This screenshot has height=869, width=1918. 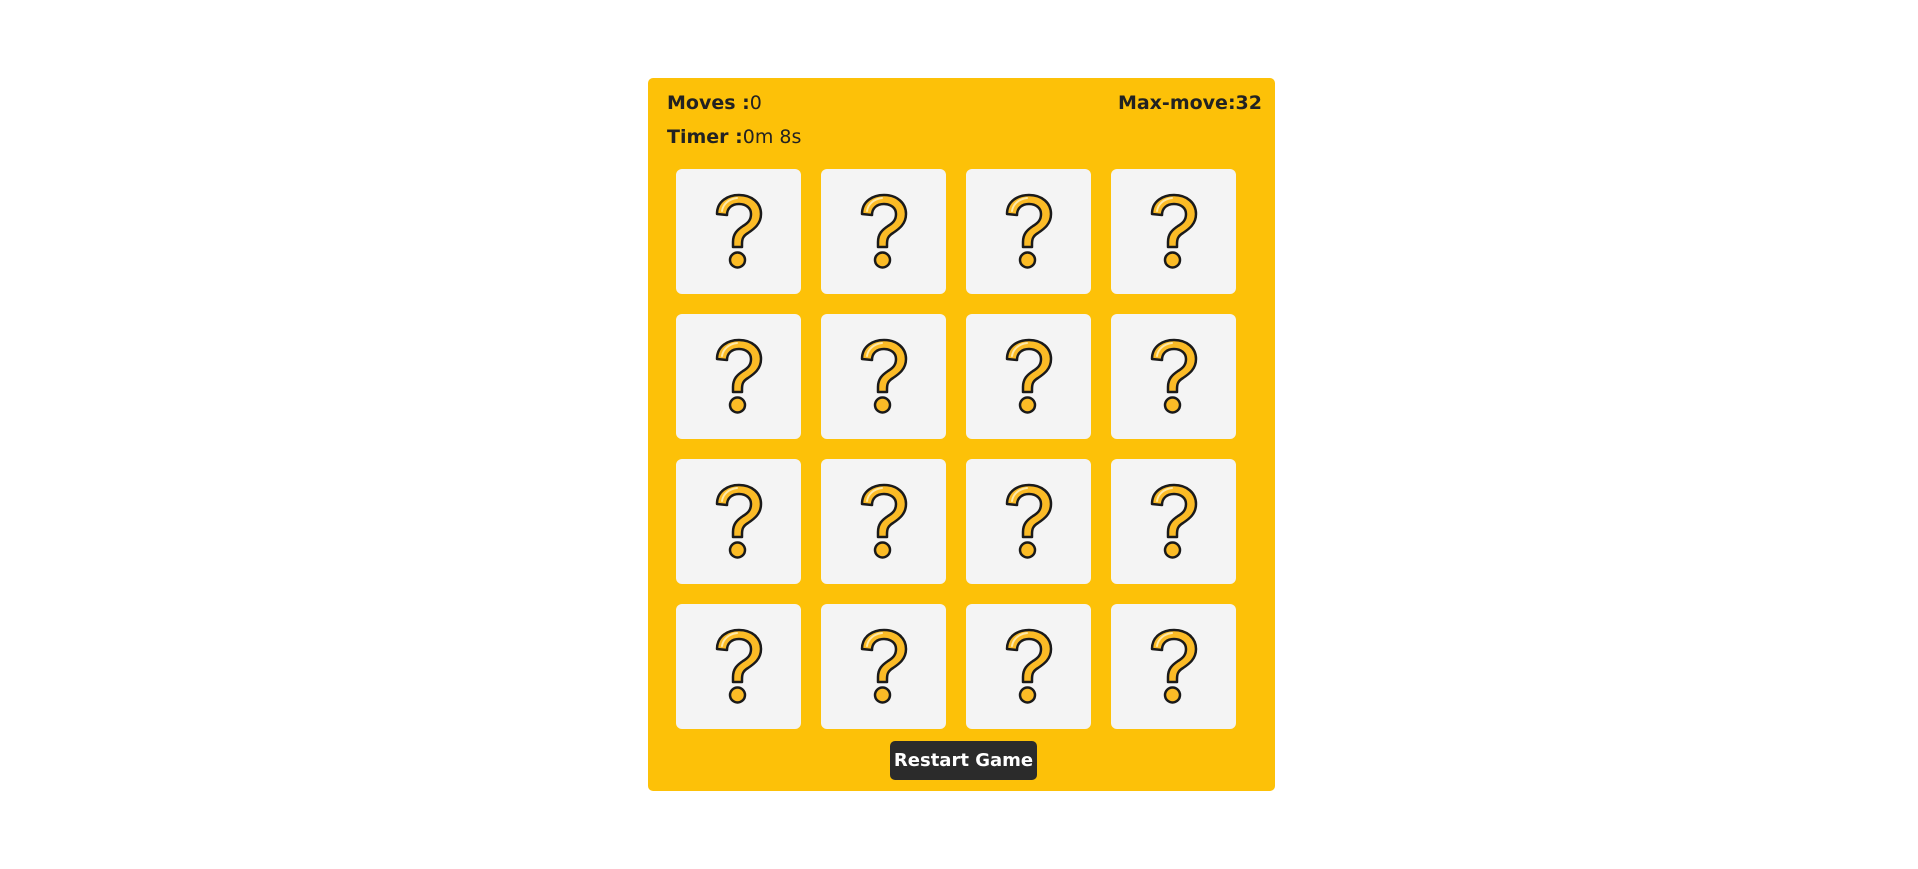 I want to click on restart-game-button: Restart Game, so click(x=963, y=760).